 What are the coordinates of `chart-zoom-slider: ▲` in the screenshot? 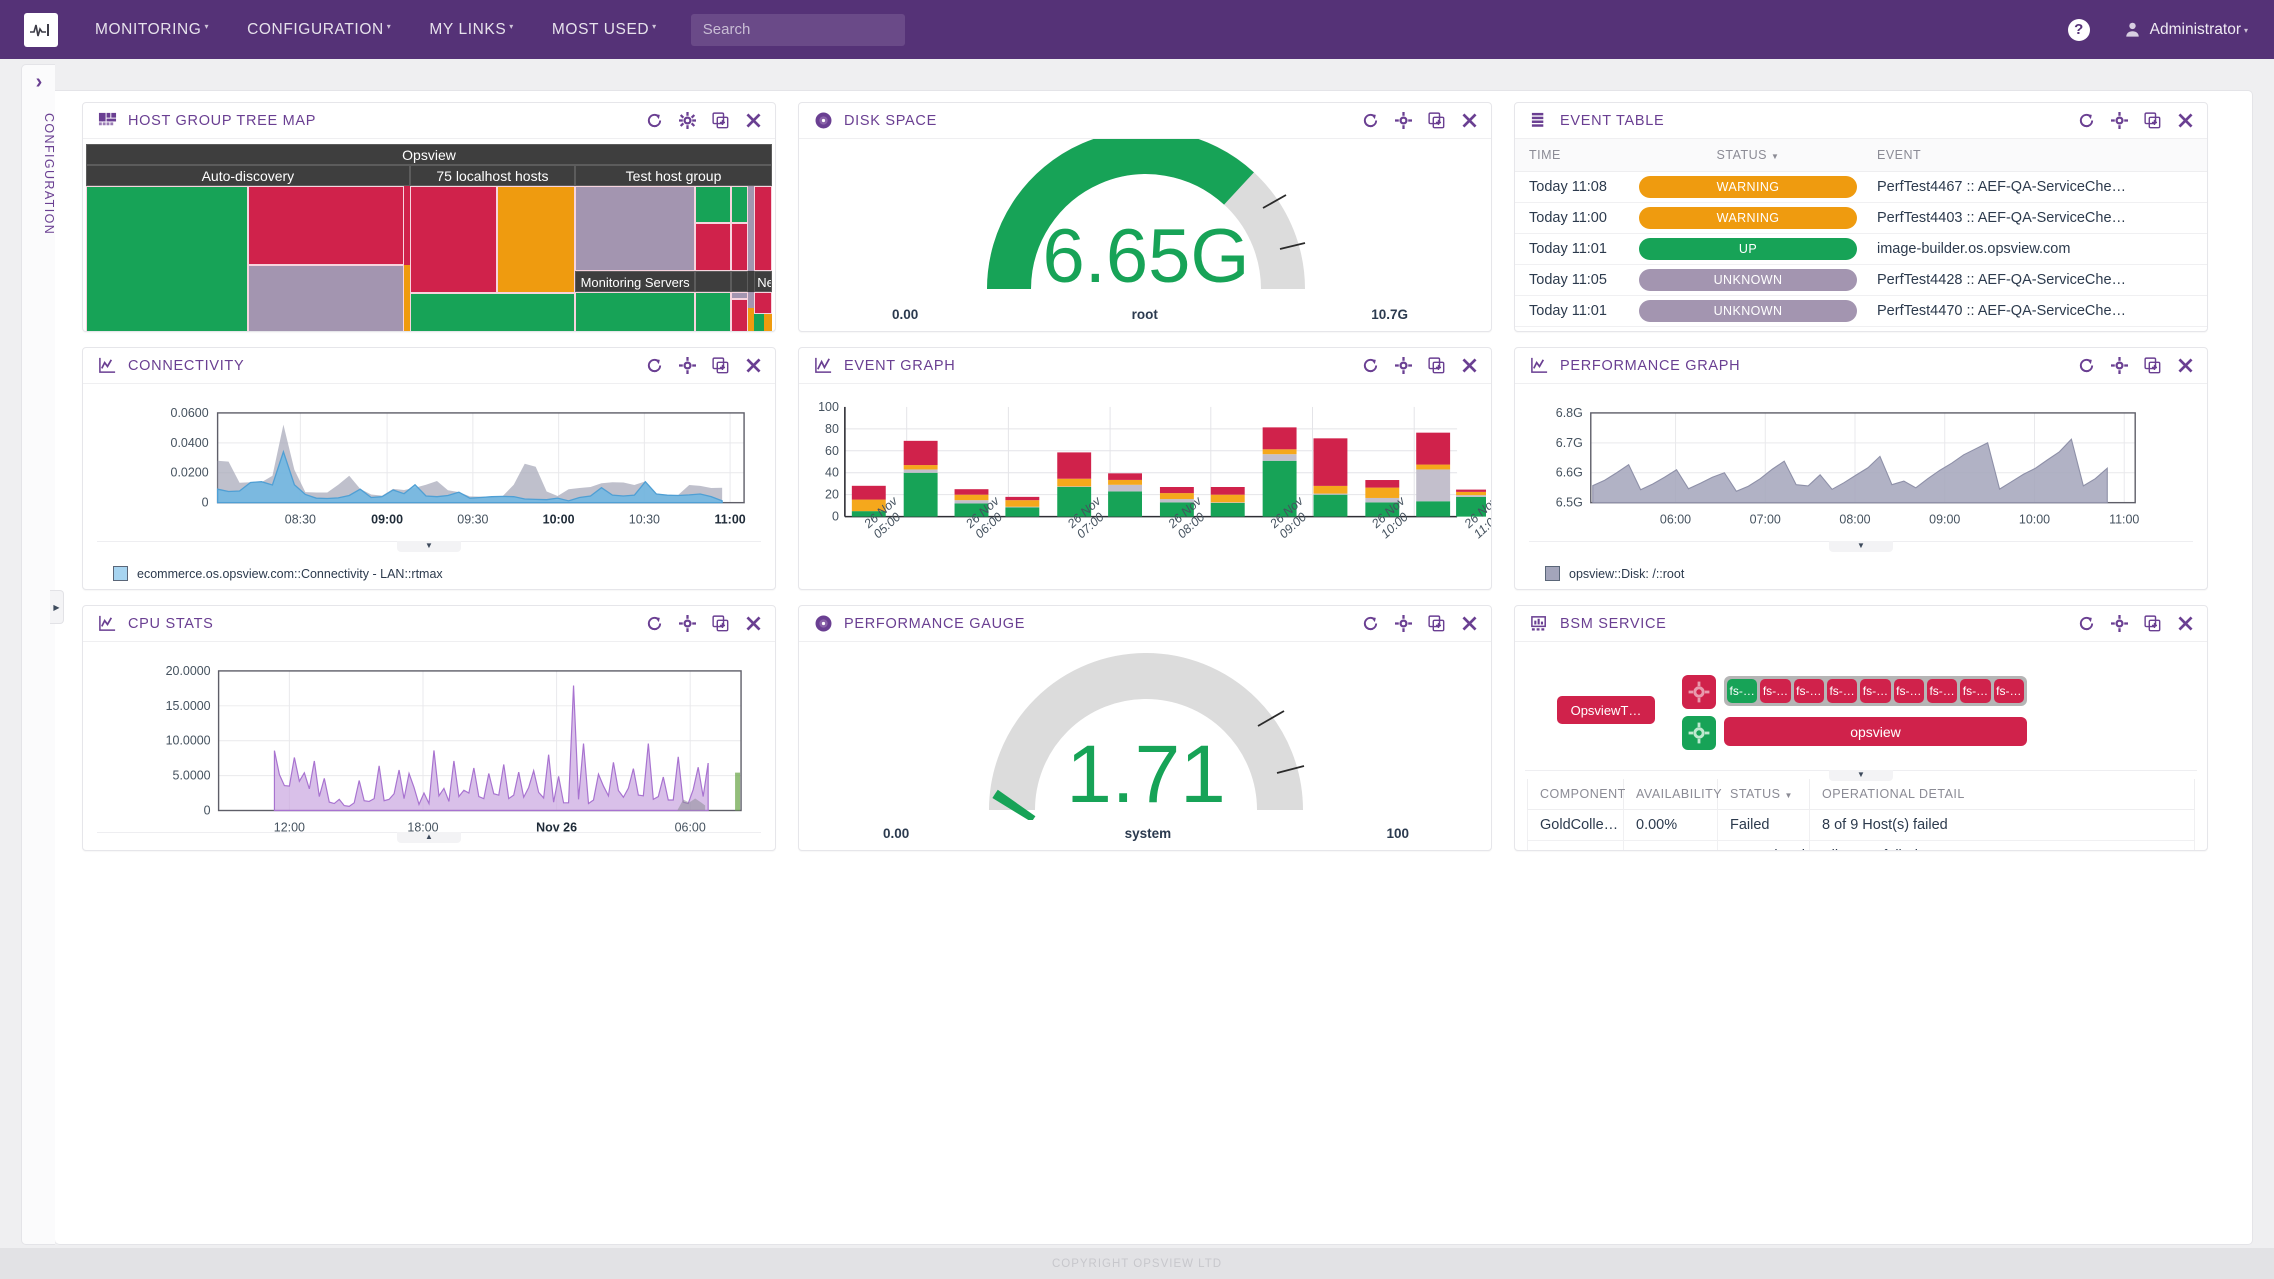 It's located at (429, 837).